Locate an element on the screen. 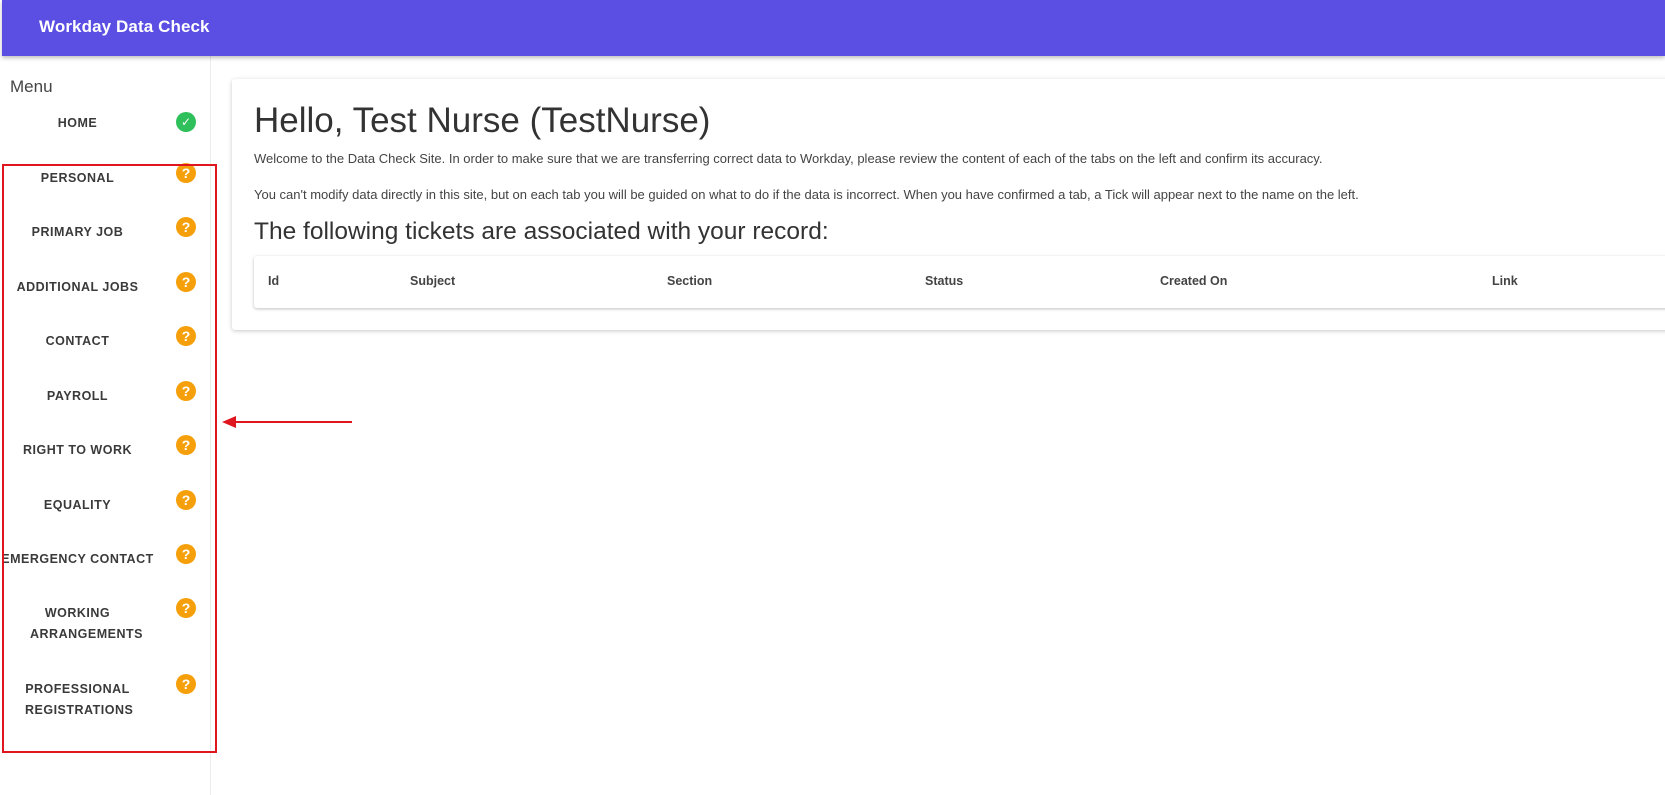 The image size is (1665, 795). sidebar-item-label: PAYROLL is located at coordinates (77, 396).